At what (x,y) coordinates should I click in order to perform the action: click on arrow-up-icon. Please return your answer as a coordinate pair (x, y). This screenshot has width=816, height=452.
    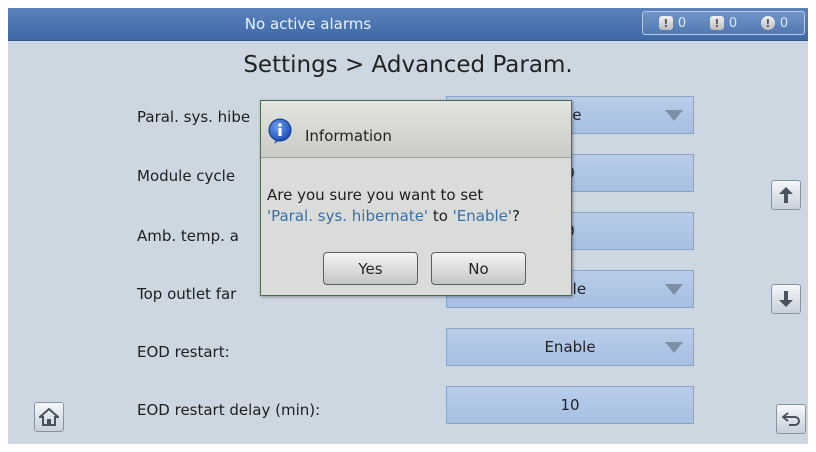
    Looking at the image, I should click on (786, 195).